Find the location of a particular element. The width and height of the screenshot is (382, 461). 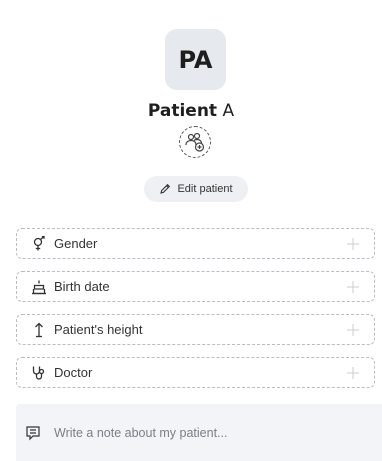

patient-avatar: PA is located at coordinates (195, 59).